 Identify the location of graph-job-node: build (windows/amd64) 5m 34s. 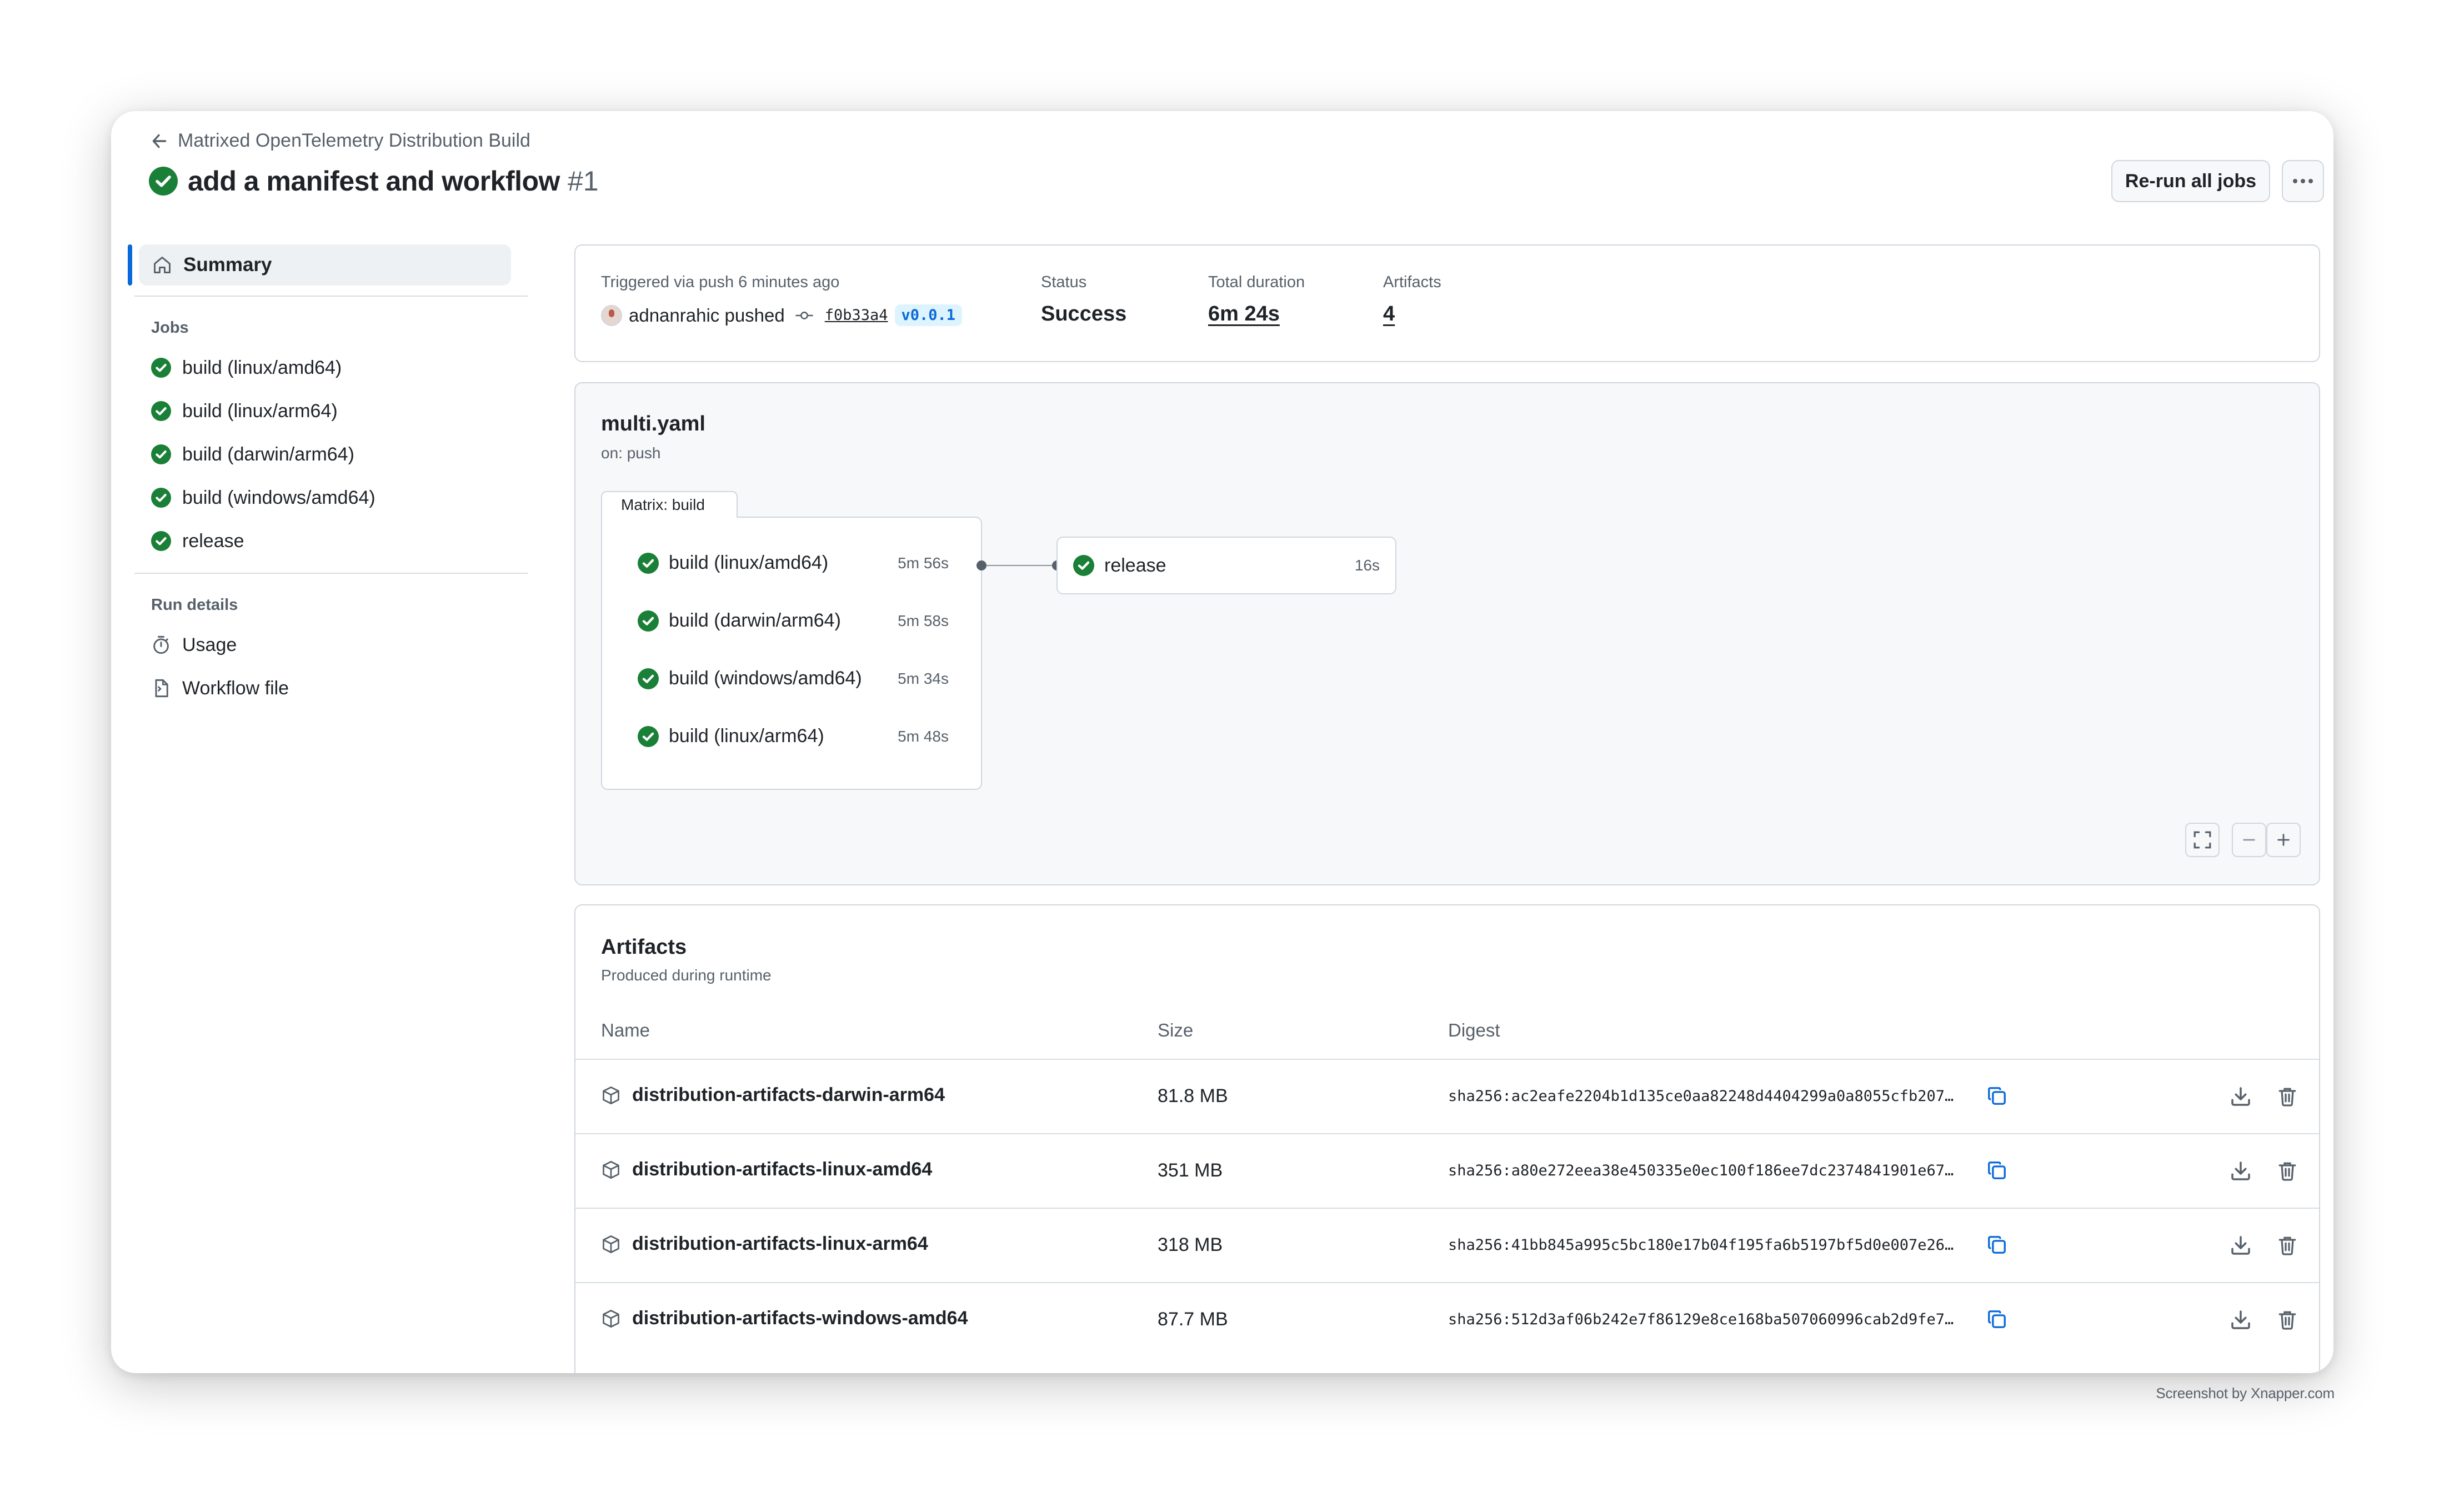
(793, 678).